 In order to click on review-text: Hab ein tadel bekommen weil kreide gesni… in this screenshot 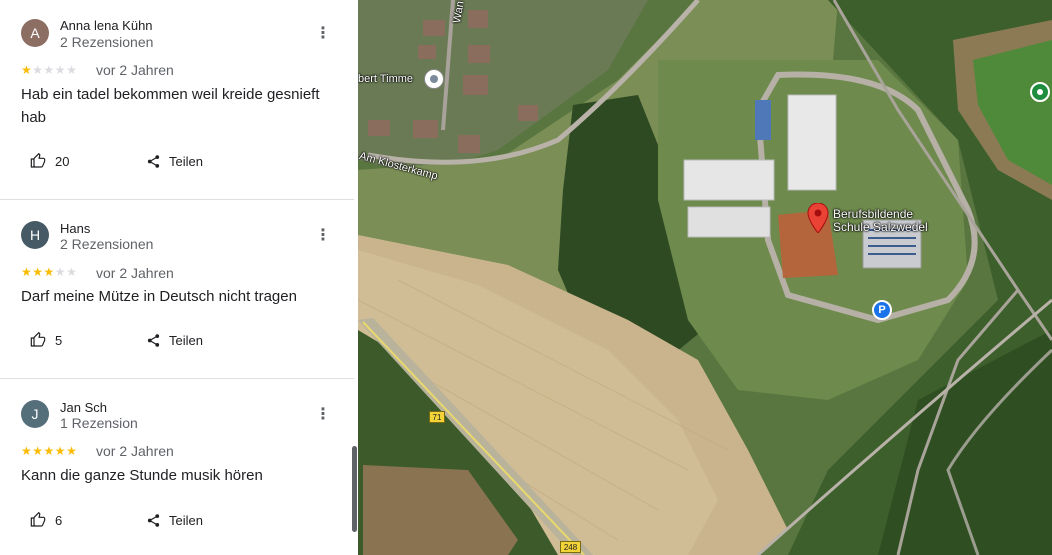, I will do `click(170, 106)`.